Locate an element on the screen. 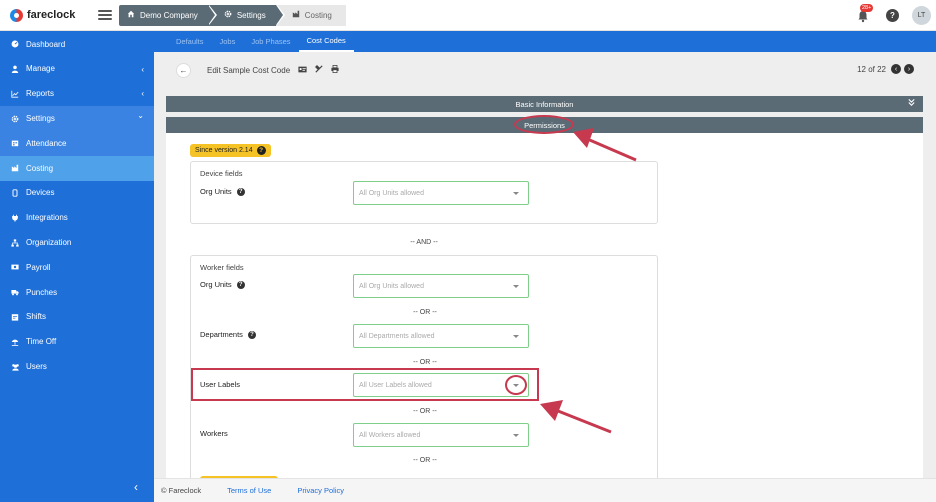 This screenshot has height=502, width=936. edit-toolbar: ← Edit Sample Cost Code 12 of 22 ‹ › is located at coordinates (545, 70).